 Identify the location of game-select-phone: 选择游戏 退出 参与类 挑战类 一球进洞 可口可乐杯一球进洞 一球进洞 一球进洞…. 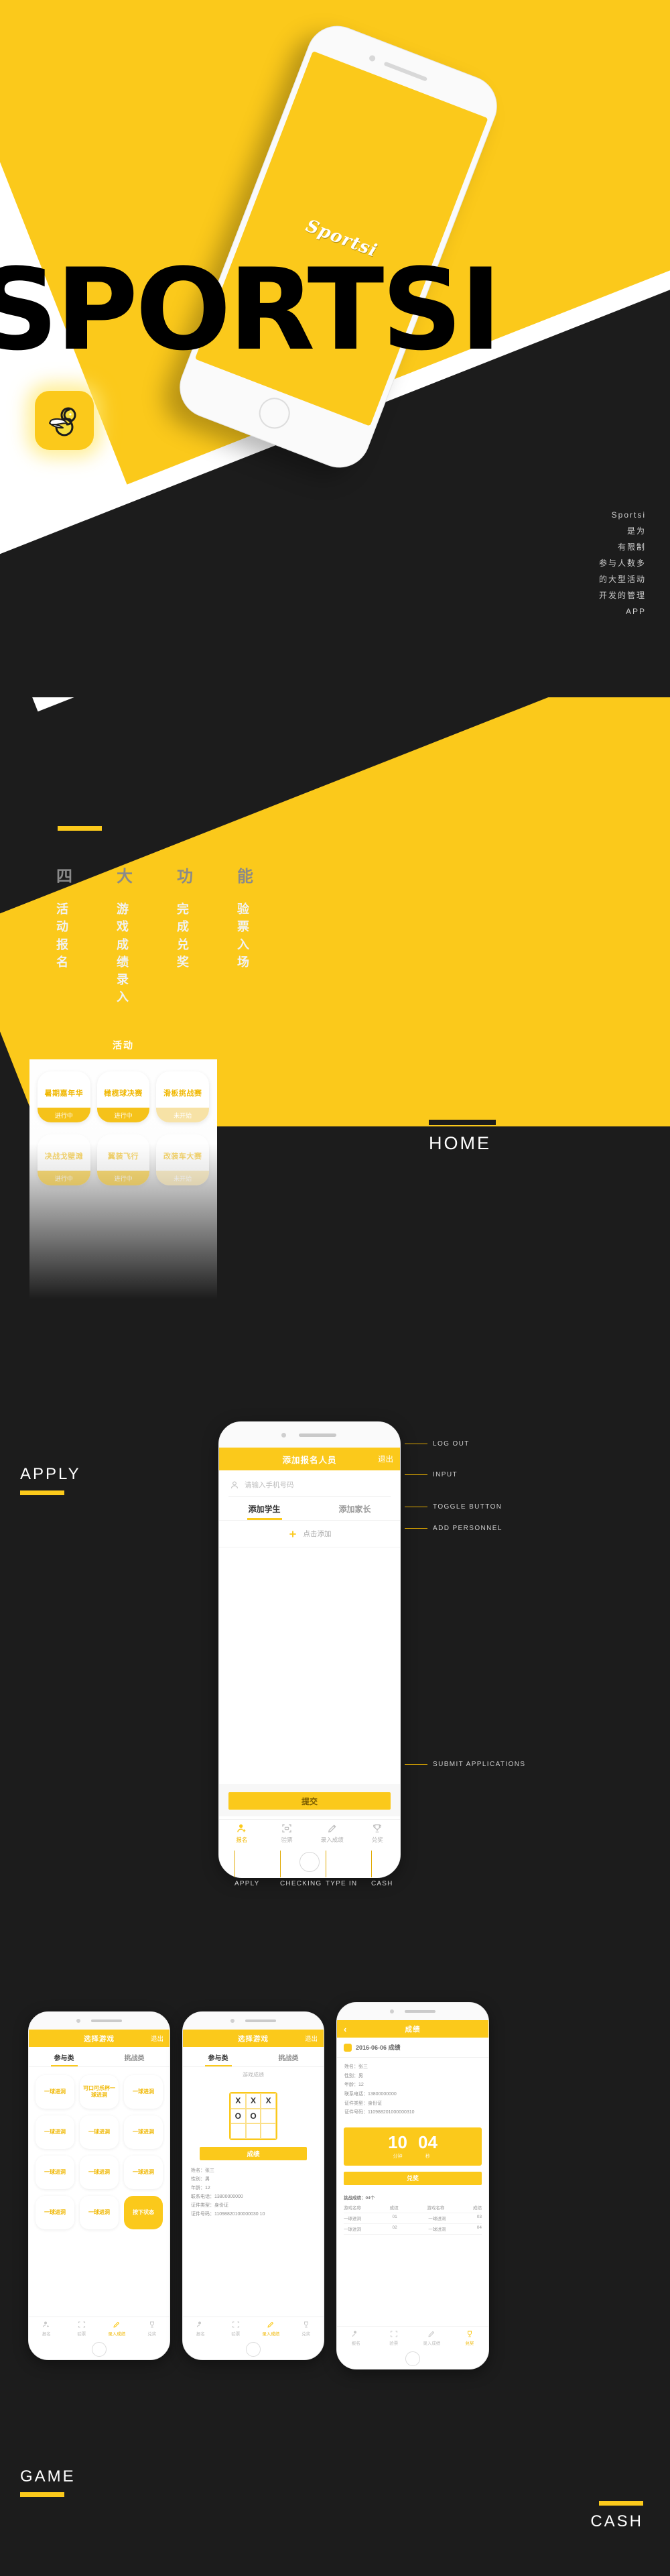
(99, 2185).